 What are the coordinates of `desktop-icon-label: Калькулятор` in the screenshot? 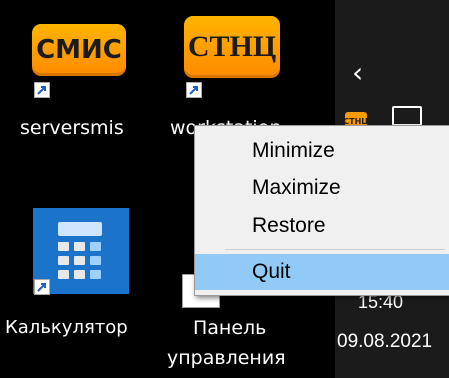 It's located at (66, 327).